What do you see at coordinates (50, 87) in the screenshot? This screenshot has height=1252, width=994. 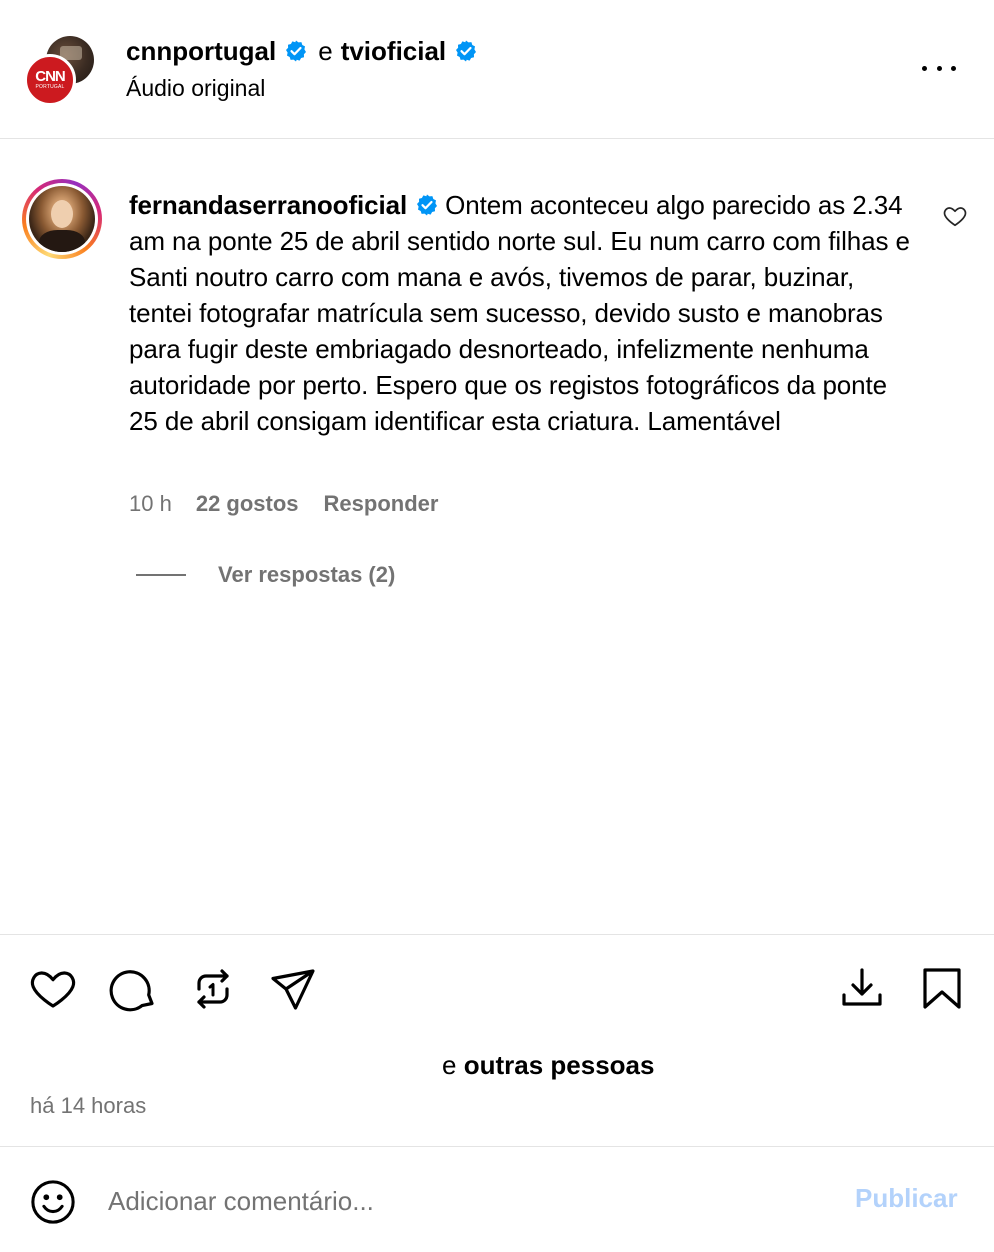 I see `cnn-logo-subtext: PORTUGAL` at bounding box center [50, 87].